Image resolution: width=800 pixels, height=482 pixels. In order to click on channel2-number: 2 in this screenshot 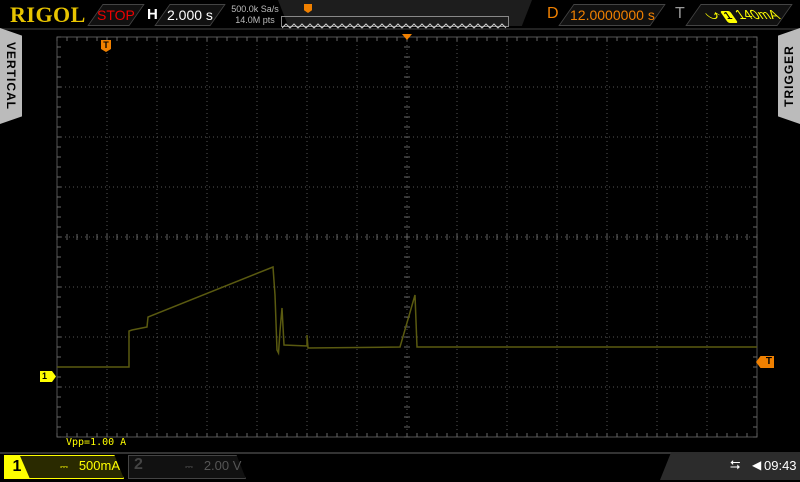, I will do `click(138, 464)`.